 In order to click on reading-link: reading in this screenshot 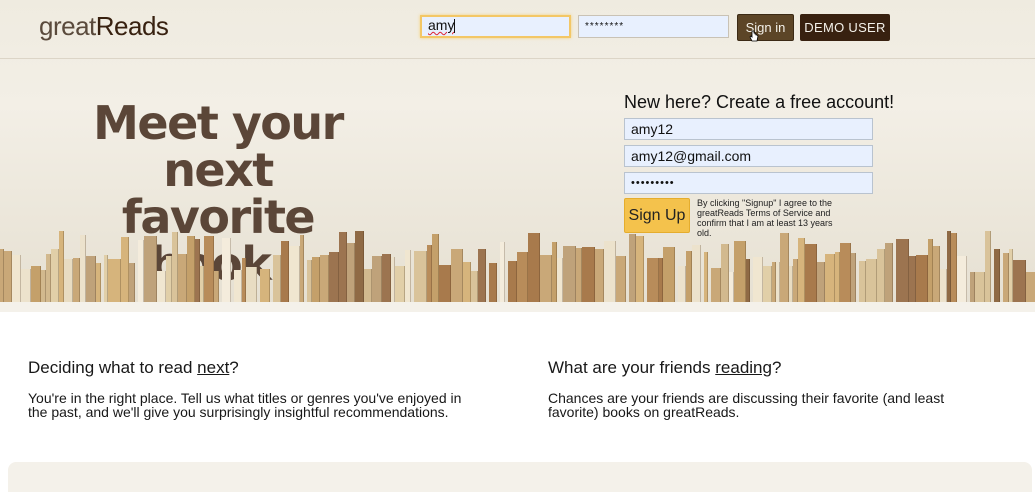, I will do `click(743, 367)`.